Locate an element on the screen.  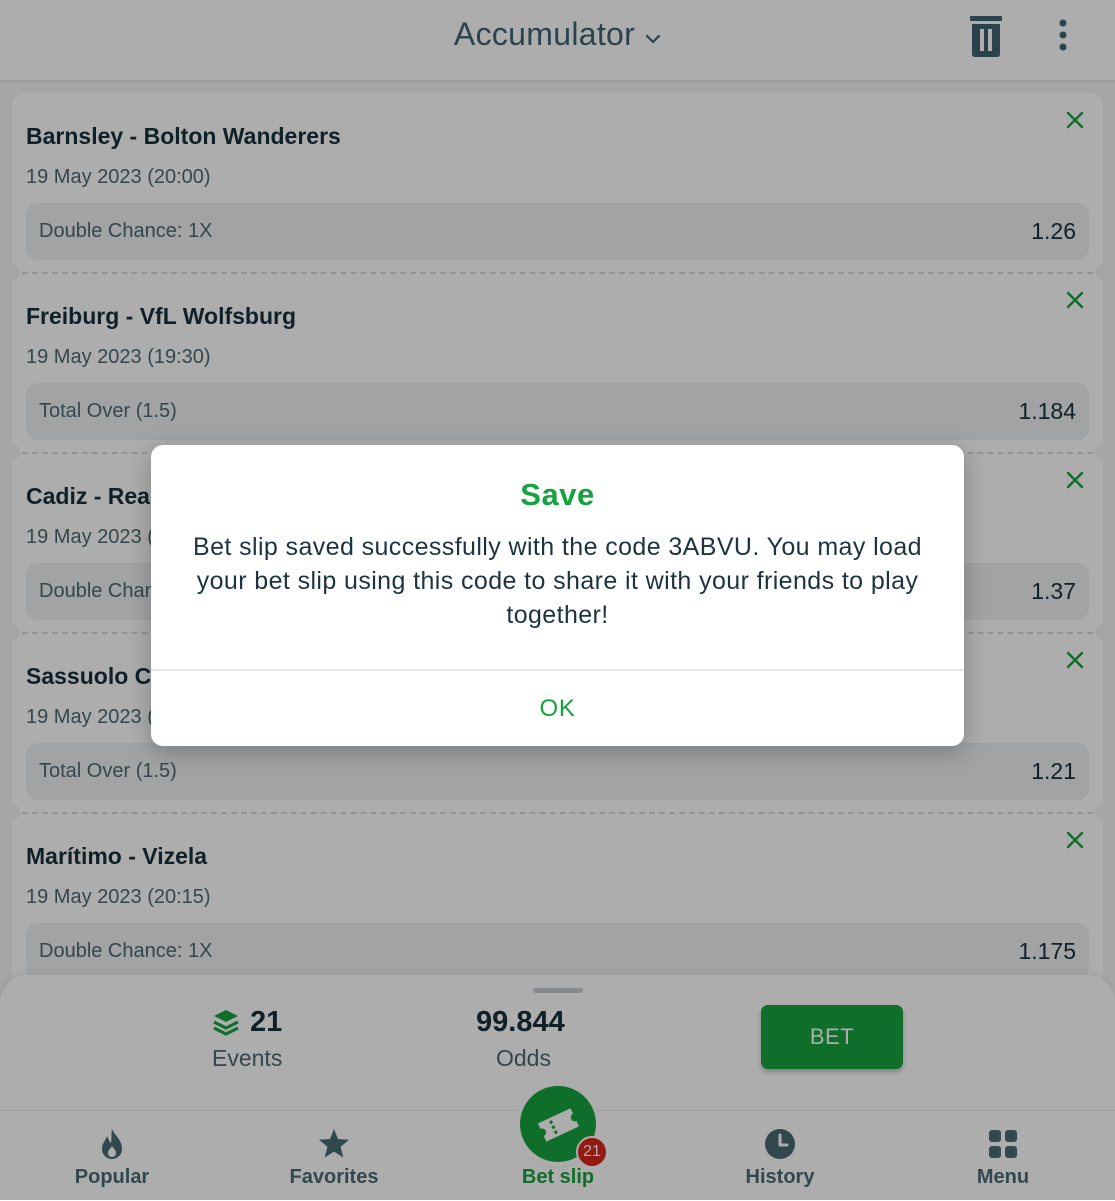
ok-button: OK is located at coordinates (557, 708).